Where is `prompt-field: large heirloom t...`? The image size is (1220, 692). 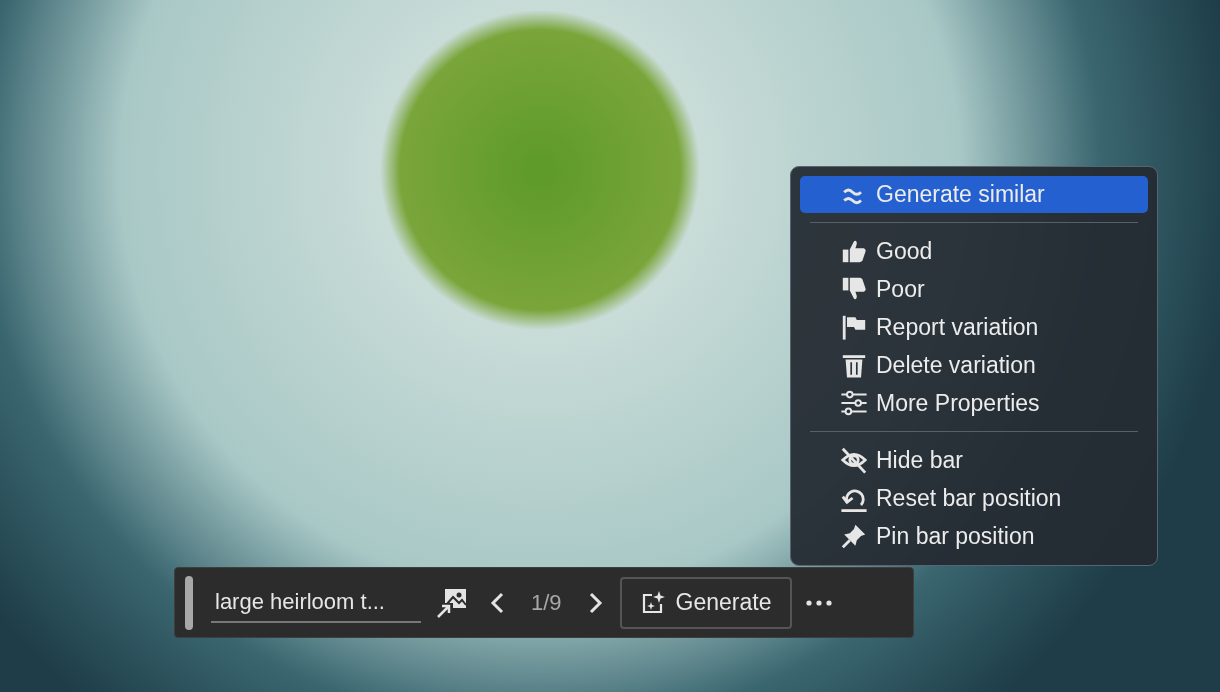
prompt-field: large heirloom t... is located at coordinates (316, 602).